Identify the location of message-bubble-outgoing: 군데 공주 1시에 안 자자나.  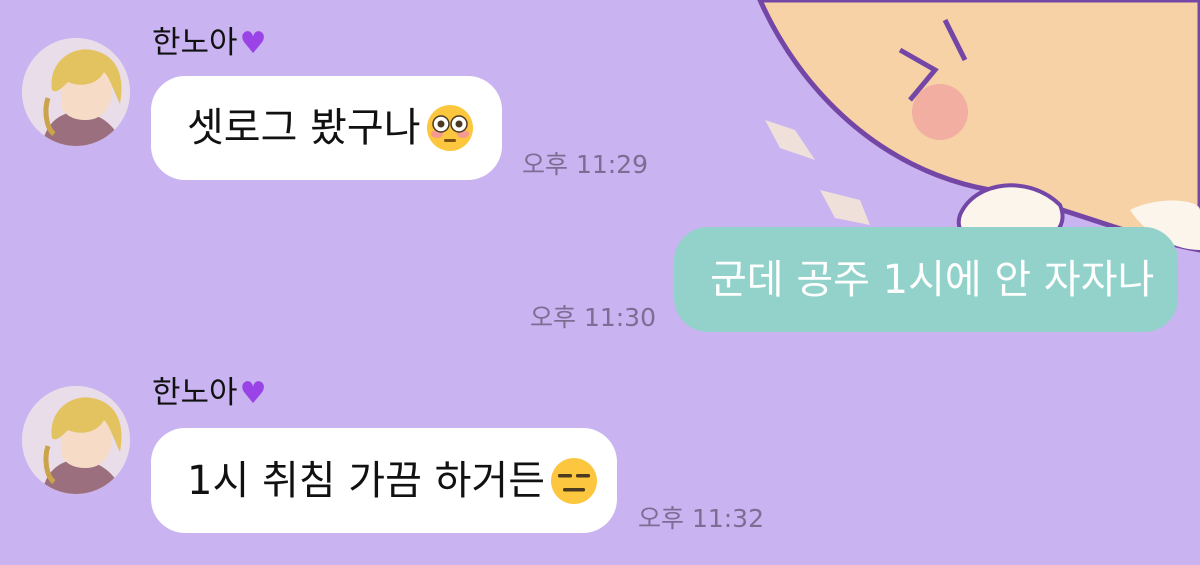
(926, 279).